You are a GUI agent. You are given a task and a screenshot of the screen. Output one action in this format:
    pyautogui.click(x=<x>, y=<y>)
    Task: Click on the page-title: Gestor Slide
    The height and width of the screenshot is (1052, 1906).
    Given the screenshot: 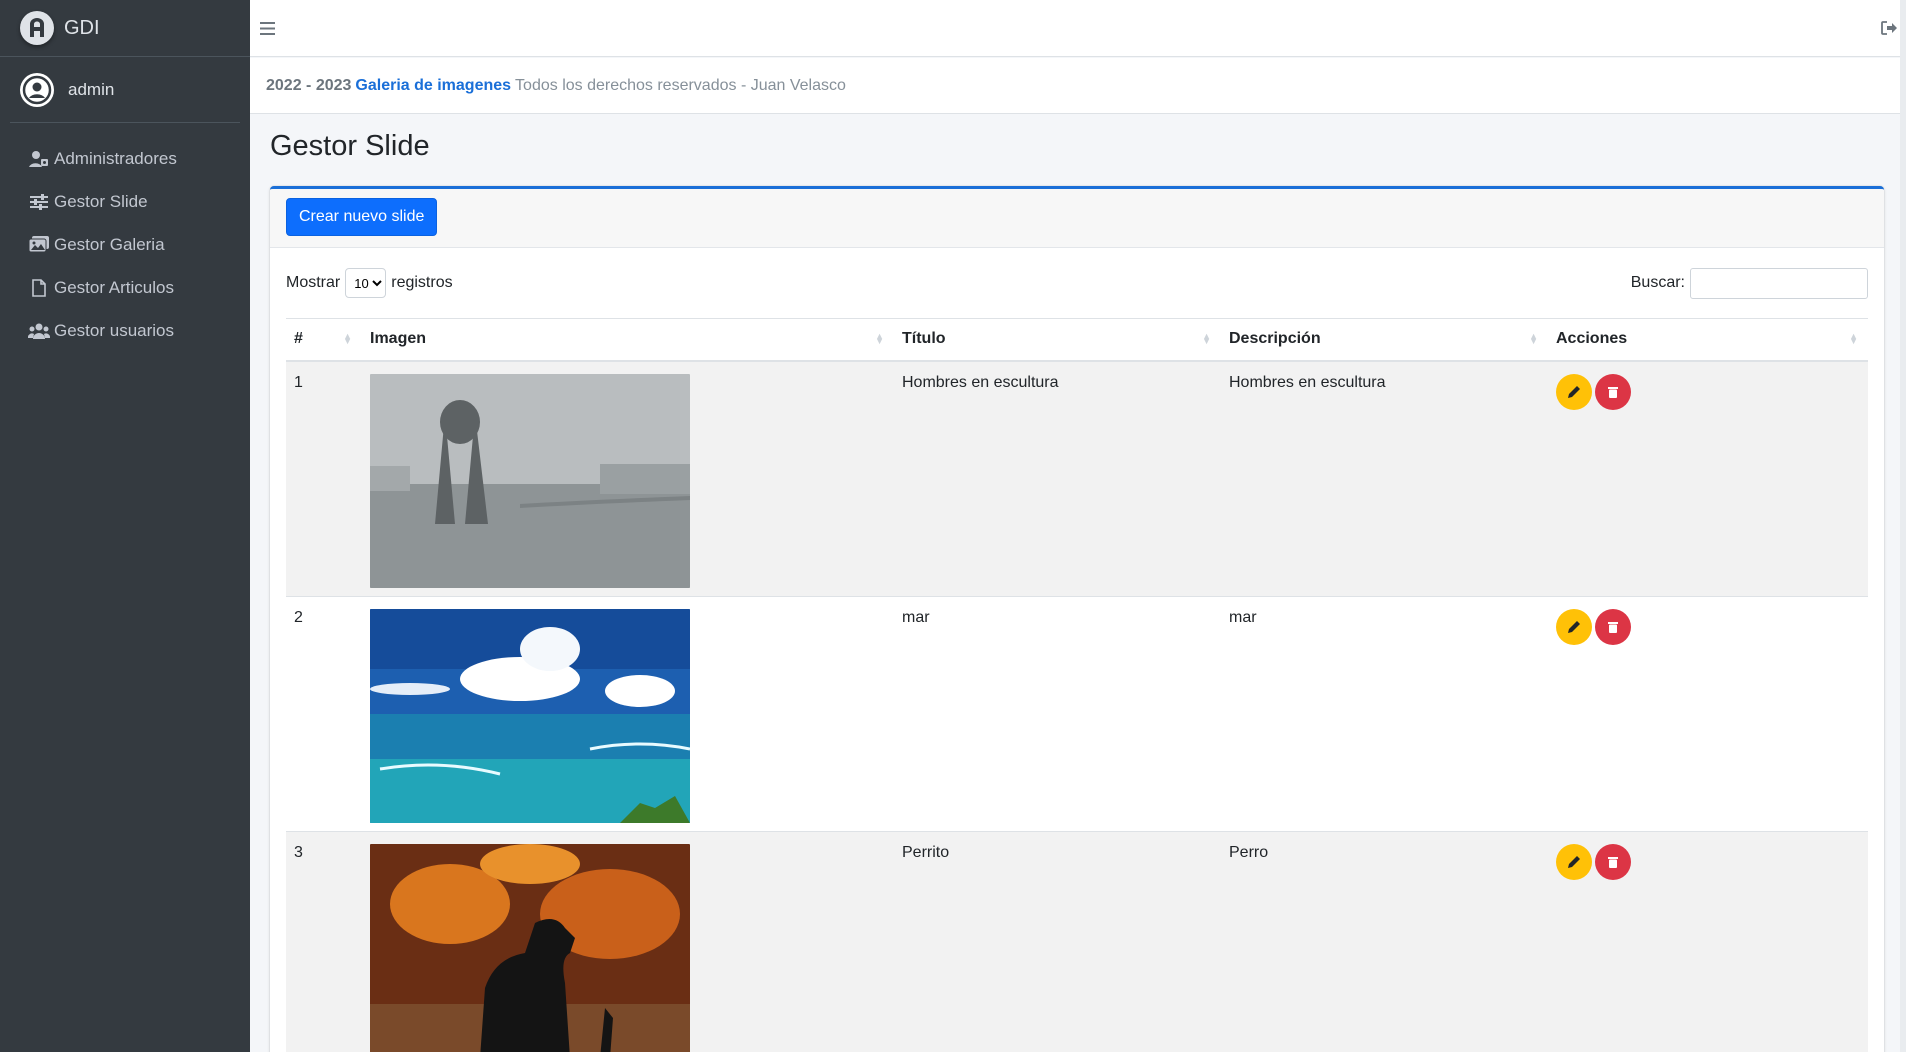 What is the action you would take?
    pyautogui.click(x=350, y=146)
    